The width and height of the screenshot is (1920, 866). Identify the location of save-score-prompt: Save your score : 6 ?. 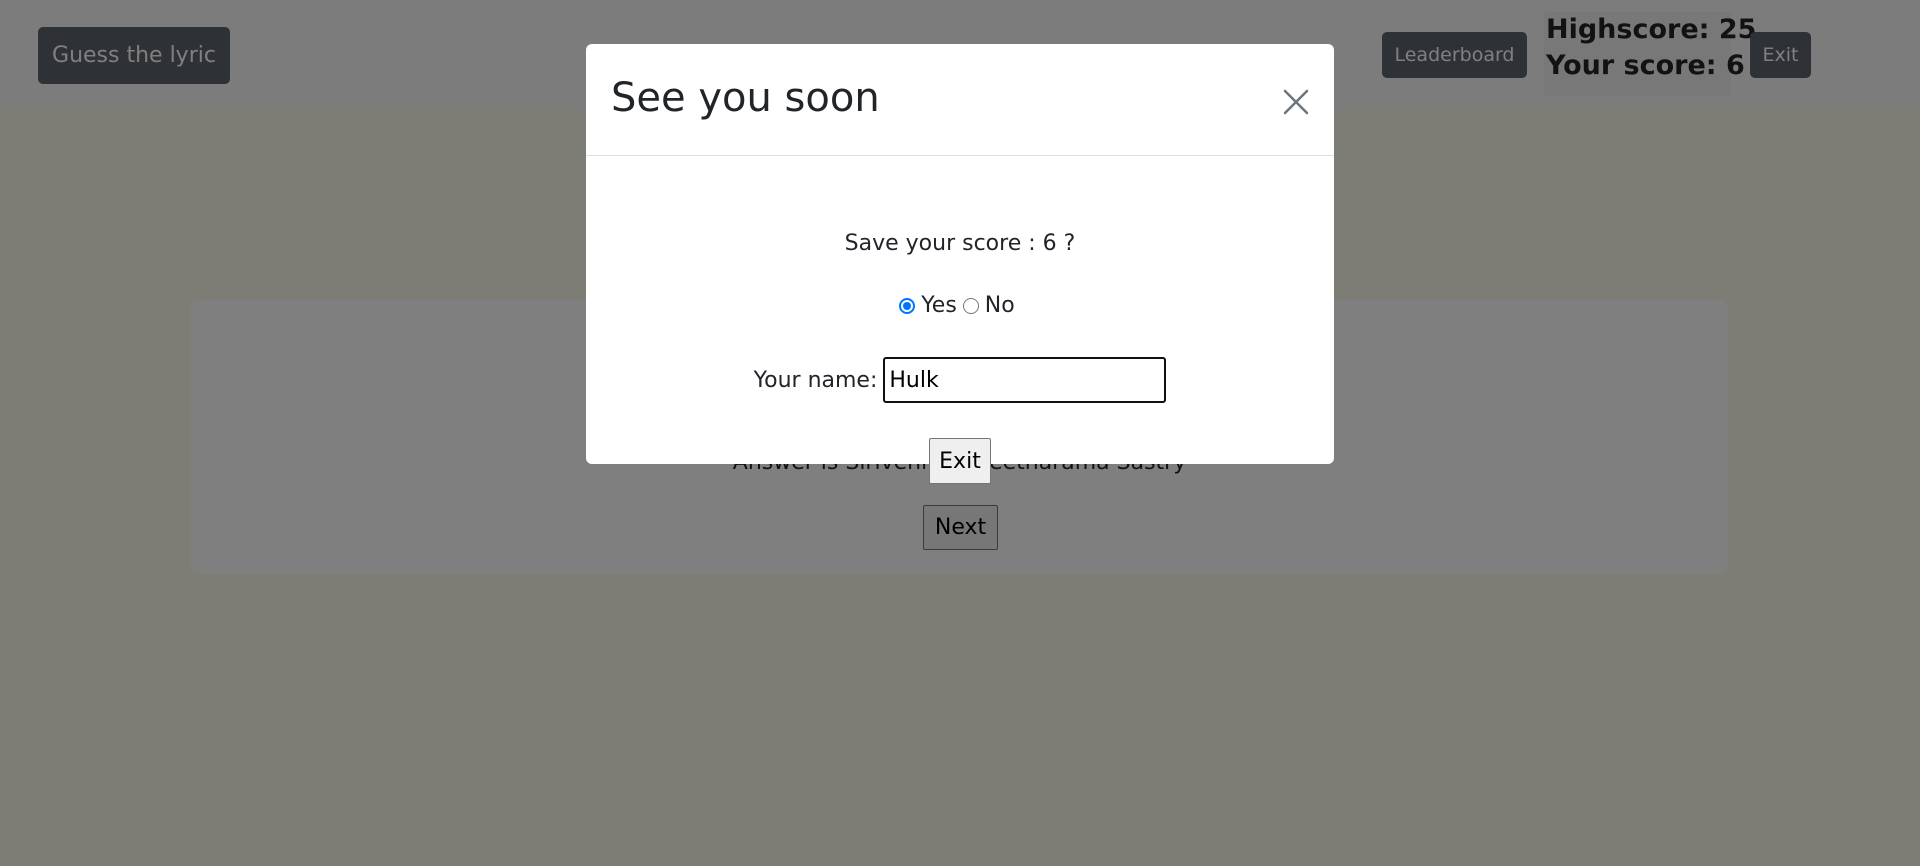
(960, 243).